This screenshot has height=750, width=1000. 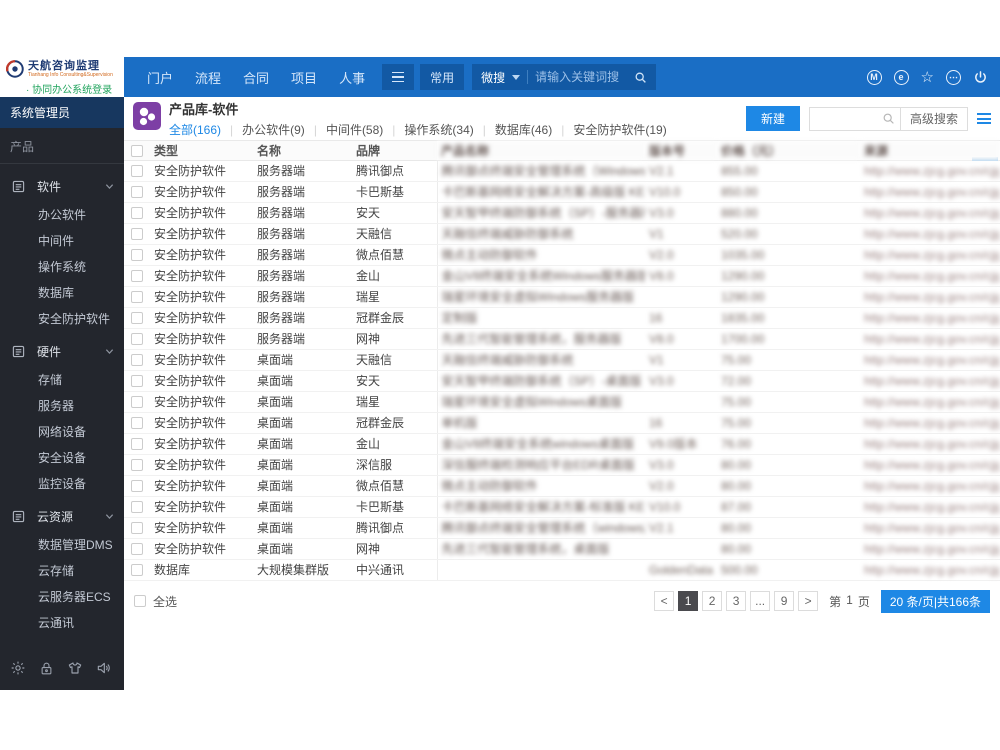 I want to click on page-button: <, so click(x=664, y=601).